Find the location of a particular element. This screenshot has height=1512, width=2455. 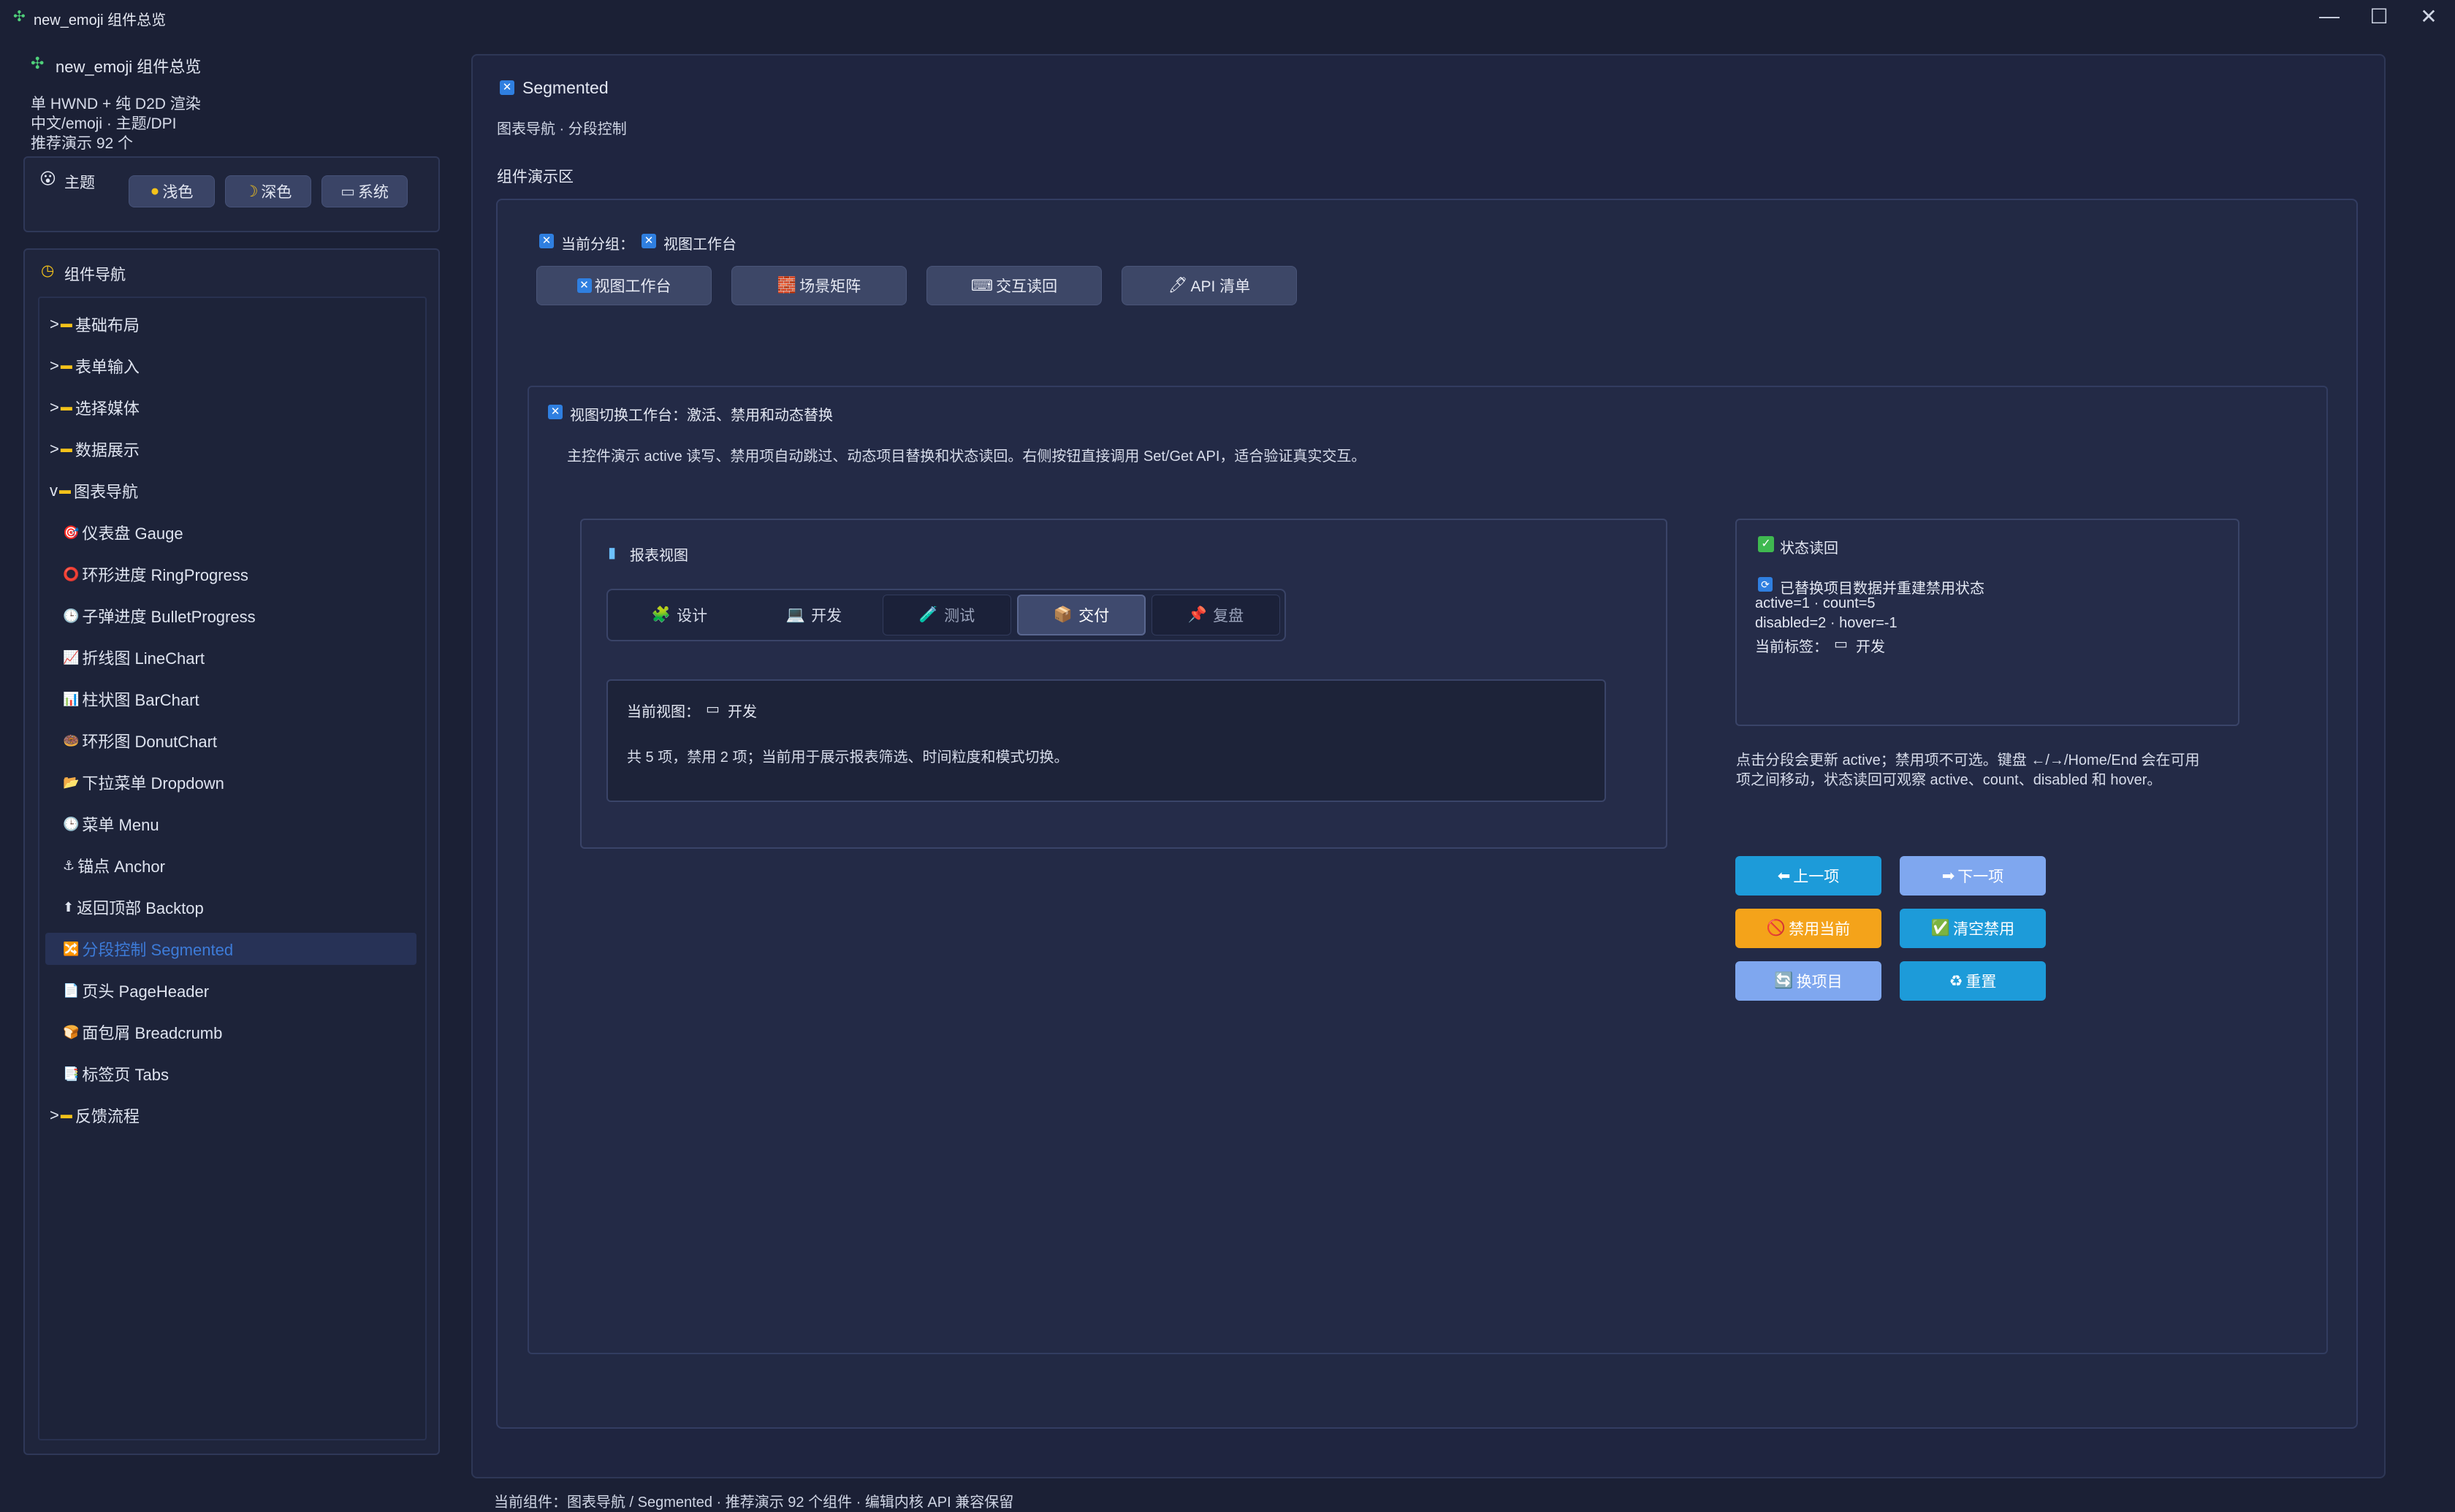

group-tab-scene-matrix: 🧱 场景矩阵 is located at coordinates (819, 285).